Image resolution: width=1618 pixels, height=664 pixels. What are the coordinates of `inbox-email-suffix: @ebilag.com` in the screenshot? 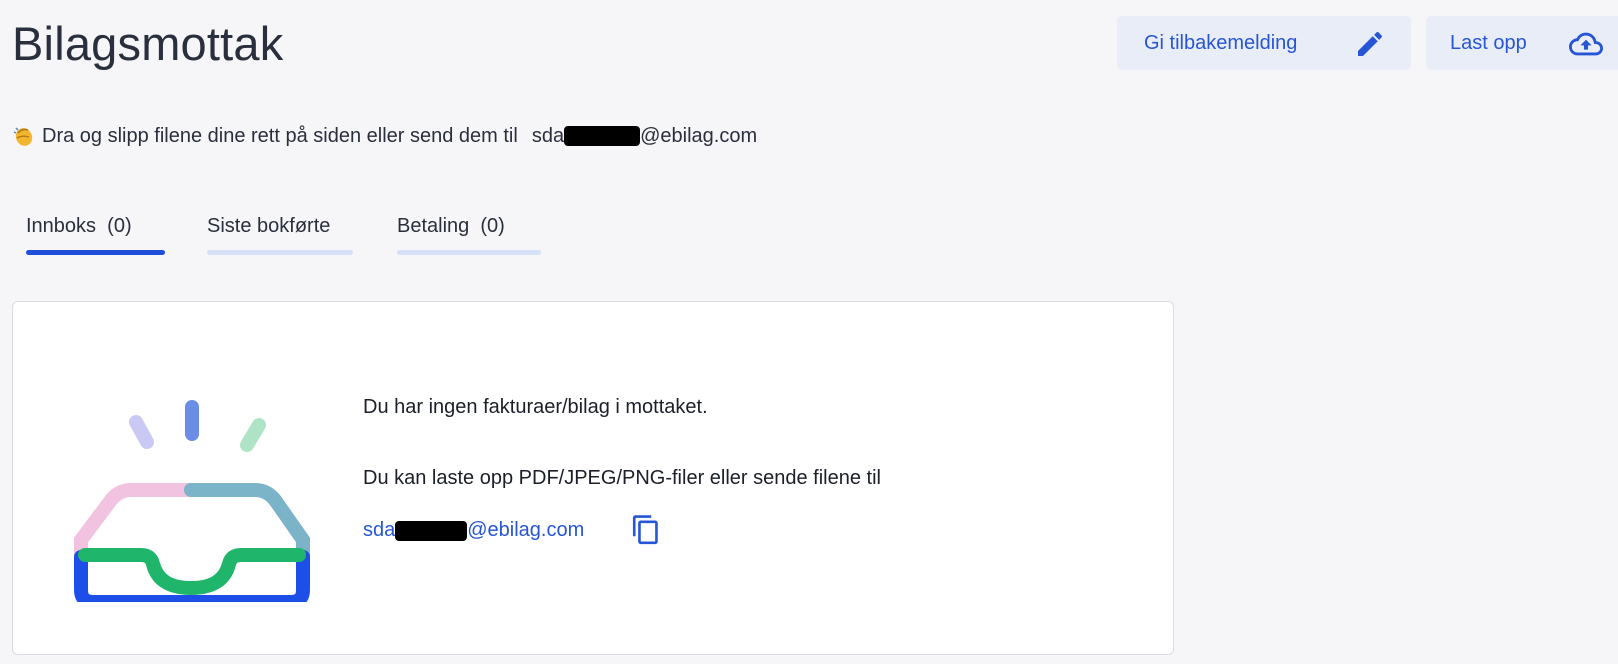 It's located at (526, 530).